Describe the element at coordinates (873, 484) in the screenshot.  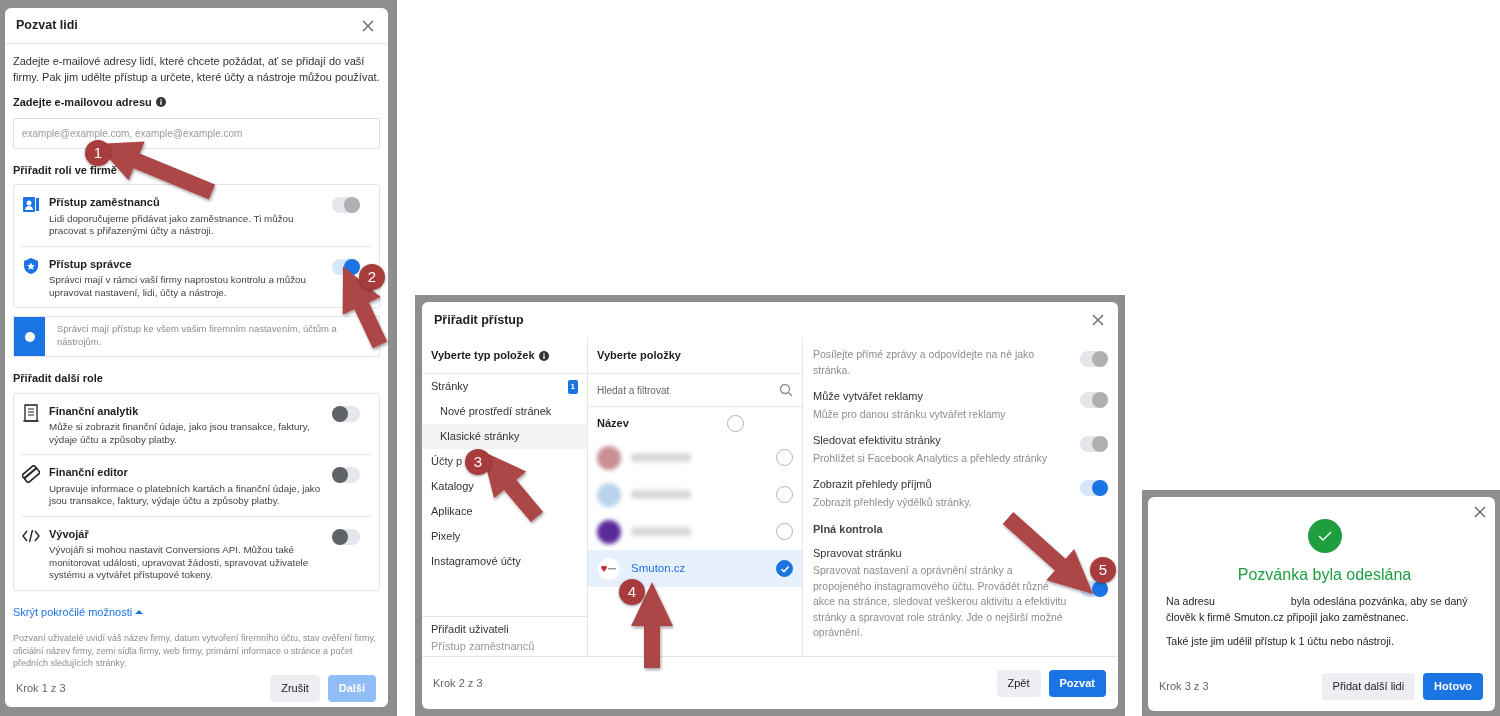
I see `permission-title: Zobrazit přehledy příjmů` at that location.